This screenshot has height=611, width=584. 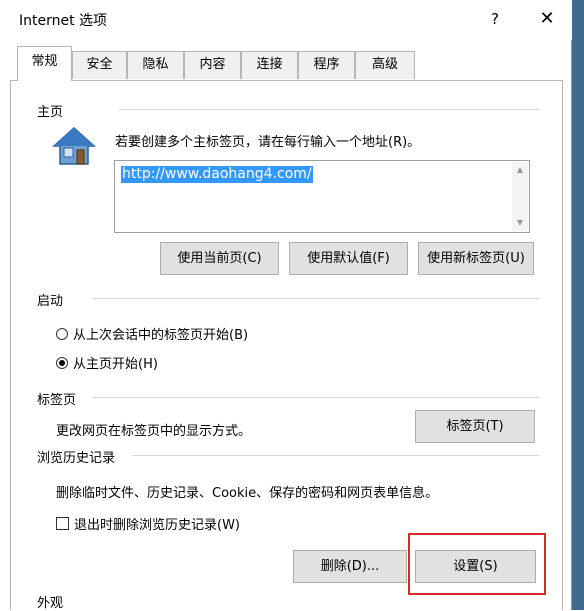 What do you see at coordinates (316, 298) in the screenshot?
I see `startup-divider` at bounding box center [316, 298].